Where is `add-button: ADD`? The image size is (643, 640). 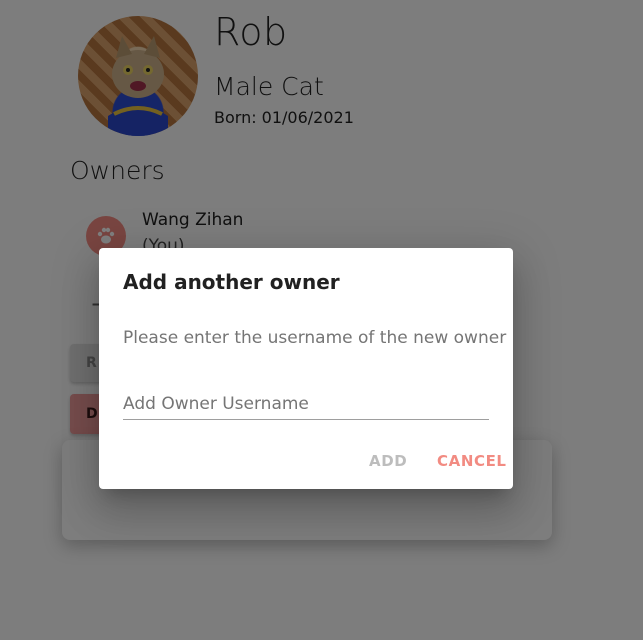 add-button: ADD is located at coordinates (388, 461).